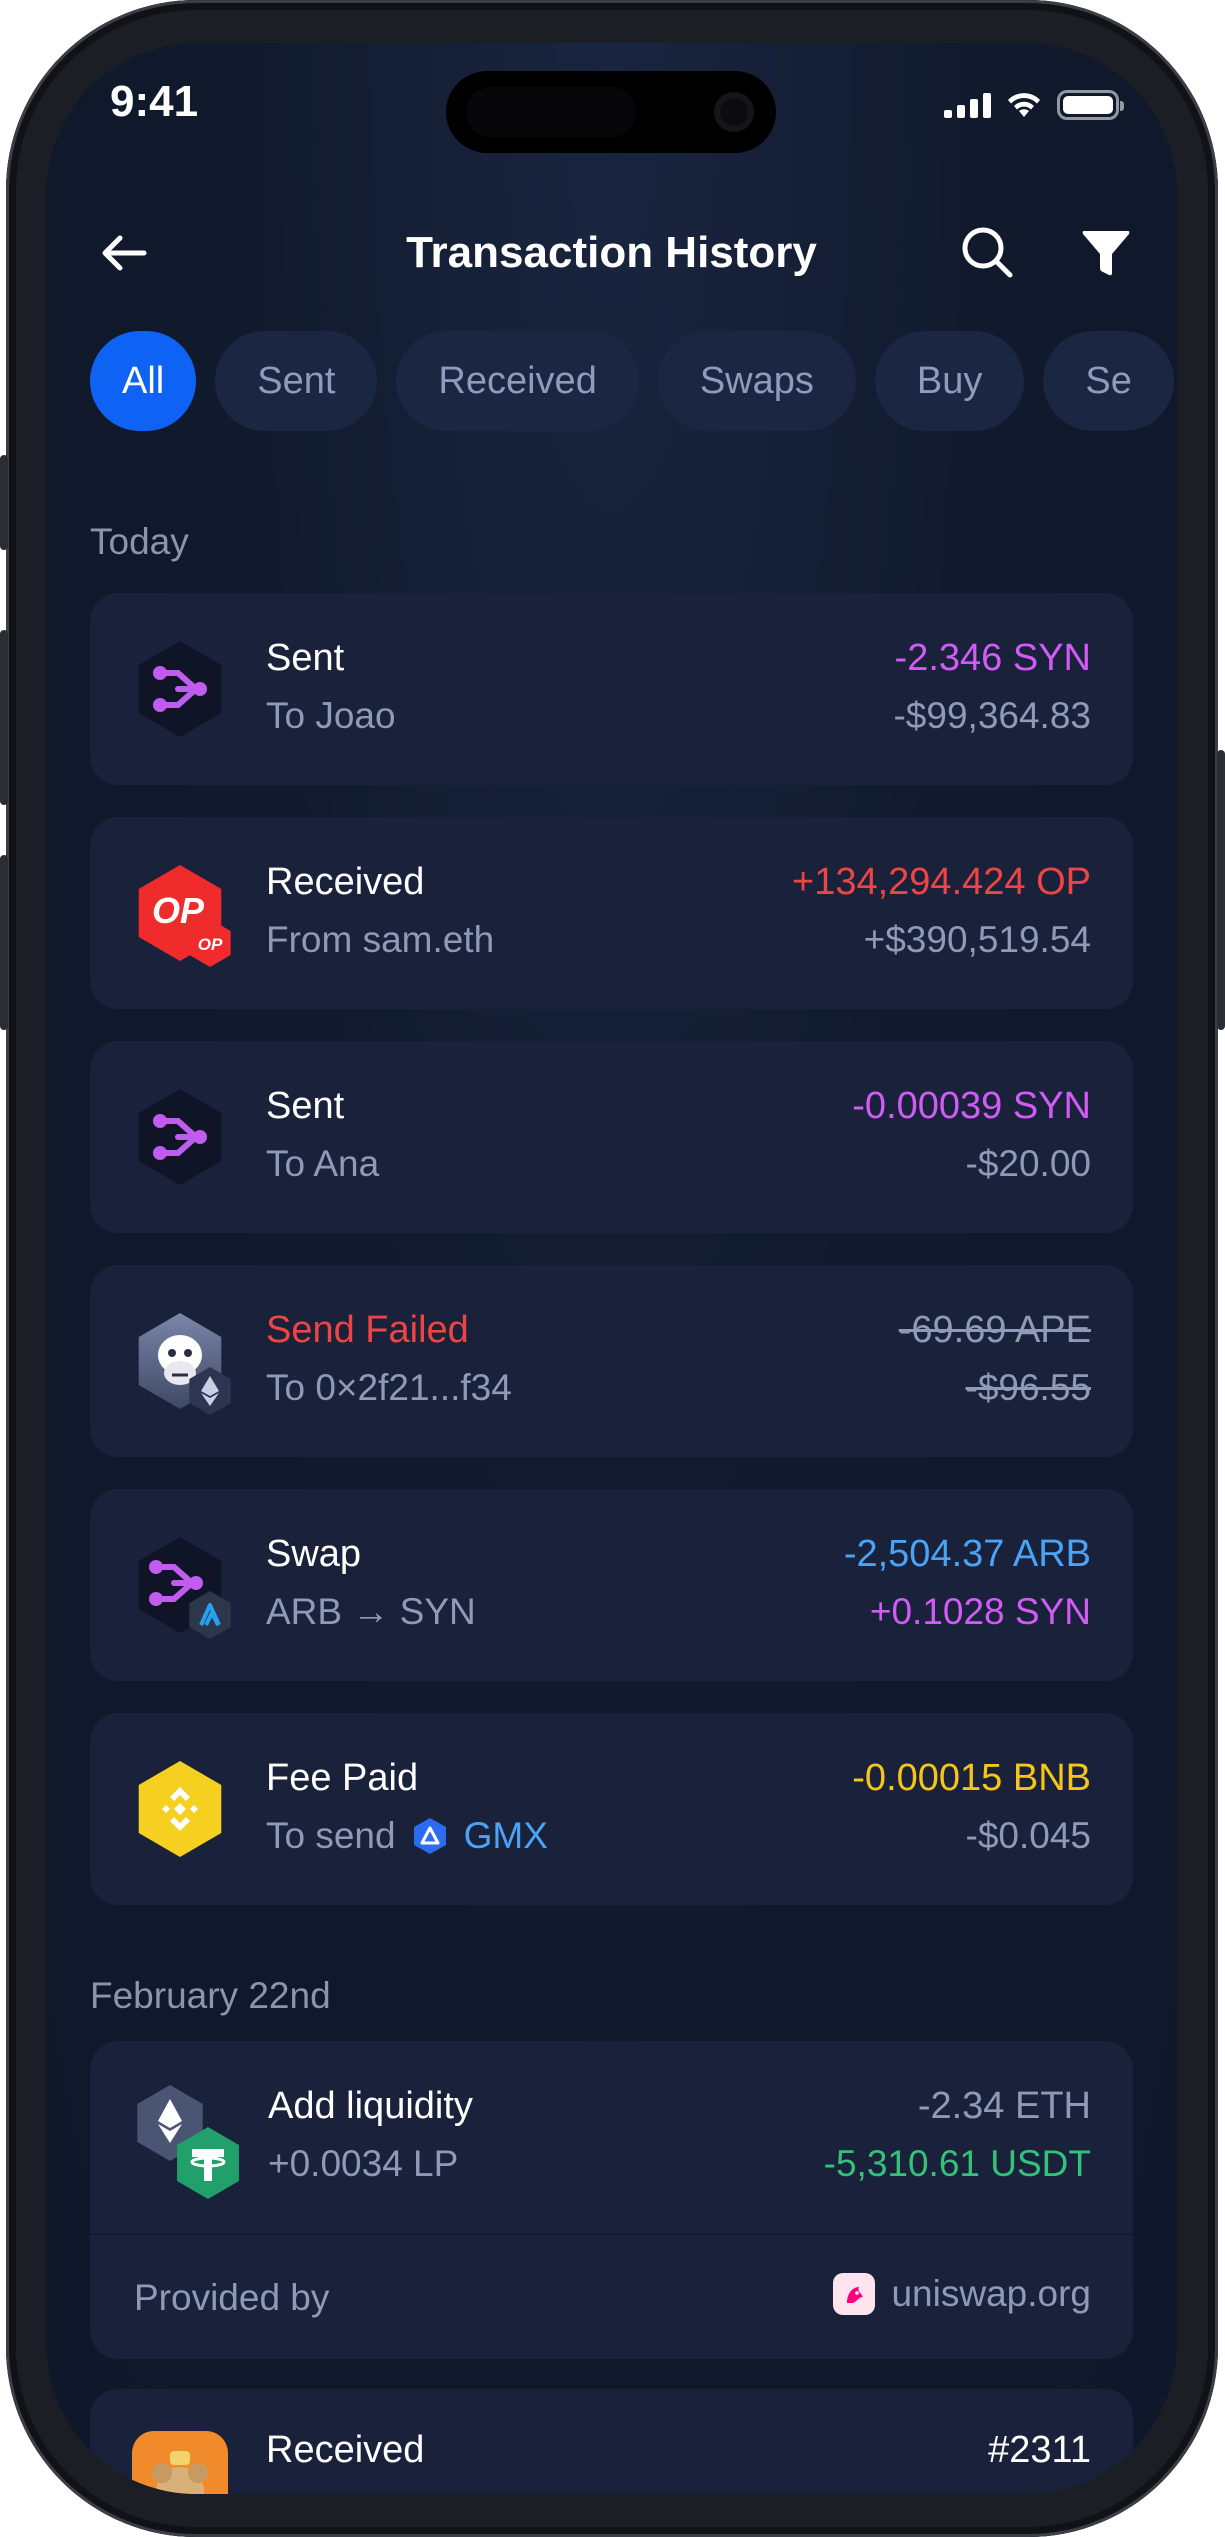 This screenshot has height=2537, width=1225. What do you see at coordinates (967, 105) in the screenshot?
I see `cellular-signal-icon` at bounding box center [967, 105].